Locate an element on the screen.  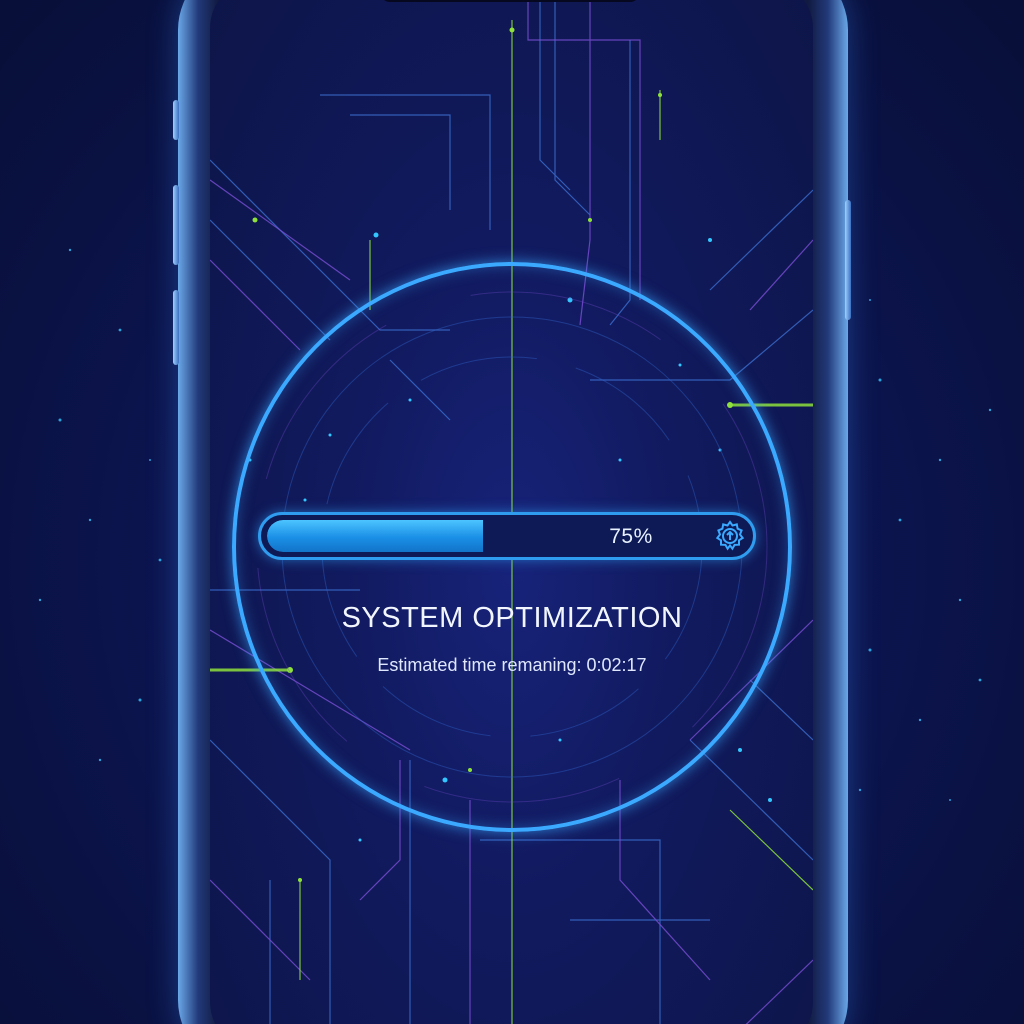
phone-side-button is located at coordinates (176, 120).